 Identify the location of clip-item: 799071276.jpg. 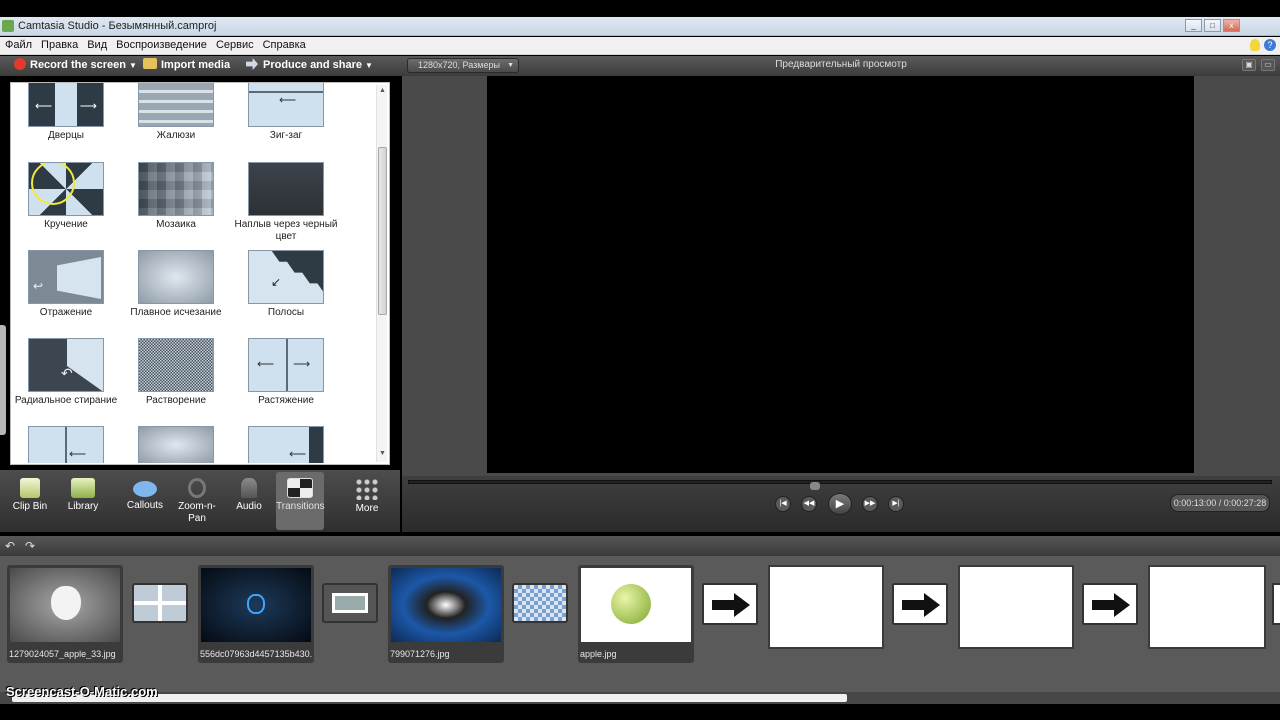
(446, 614).